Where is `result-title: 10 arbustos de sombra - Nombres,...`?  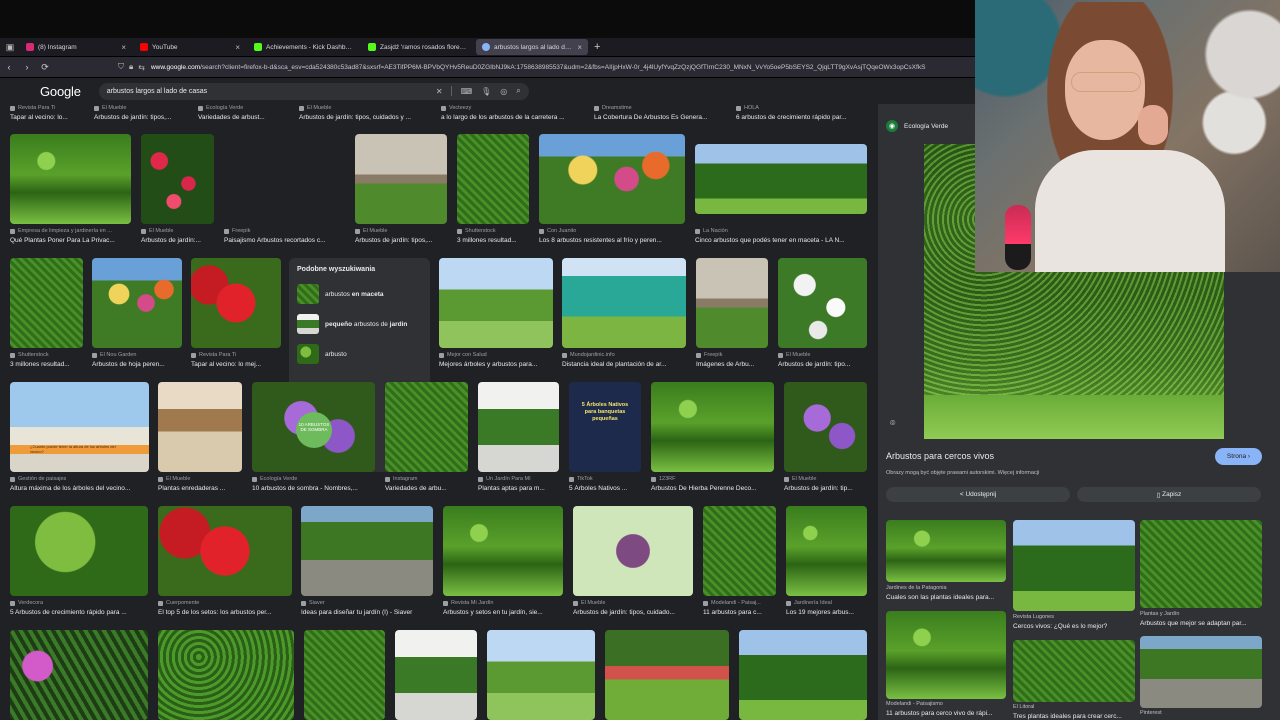
result-title: 10 arbustos de sombra - Nombres,... is located at coordinates (313, 488).